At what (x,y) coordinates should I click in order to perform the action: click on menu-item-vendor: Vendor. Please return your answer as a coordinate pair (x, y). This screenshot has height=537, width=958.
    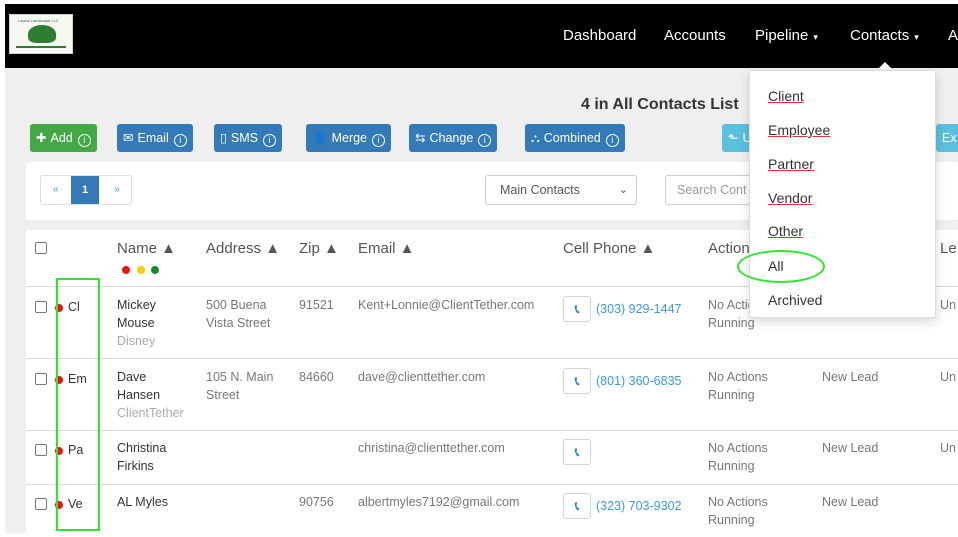
    Looking at the image, I should click on (790, 198).